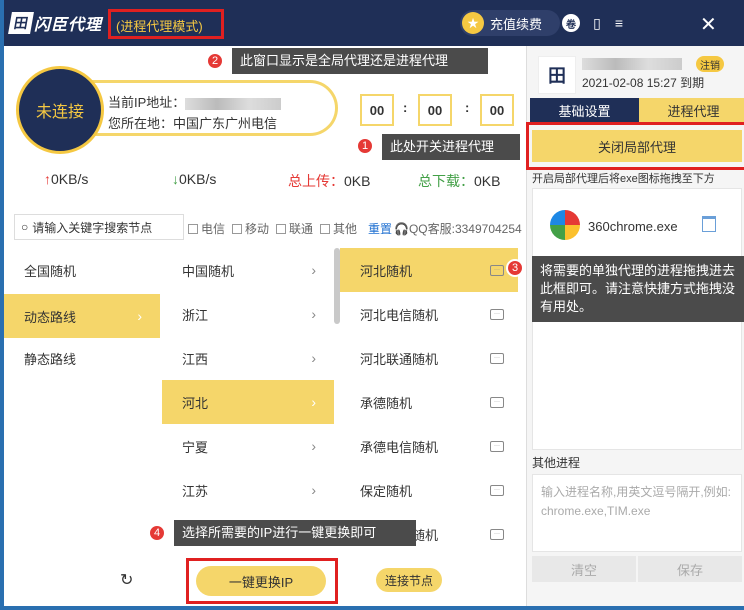  Describe the element at coordinates (632, 64) in the screenshot. I see `username-redacted` at that location.